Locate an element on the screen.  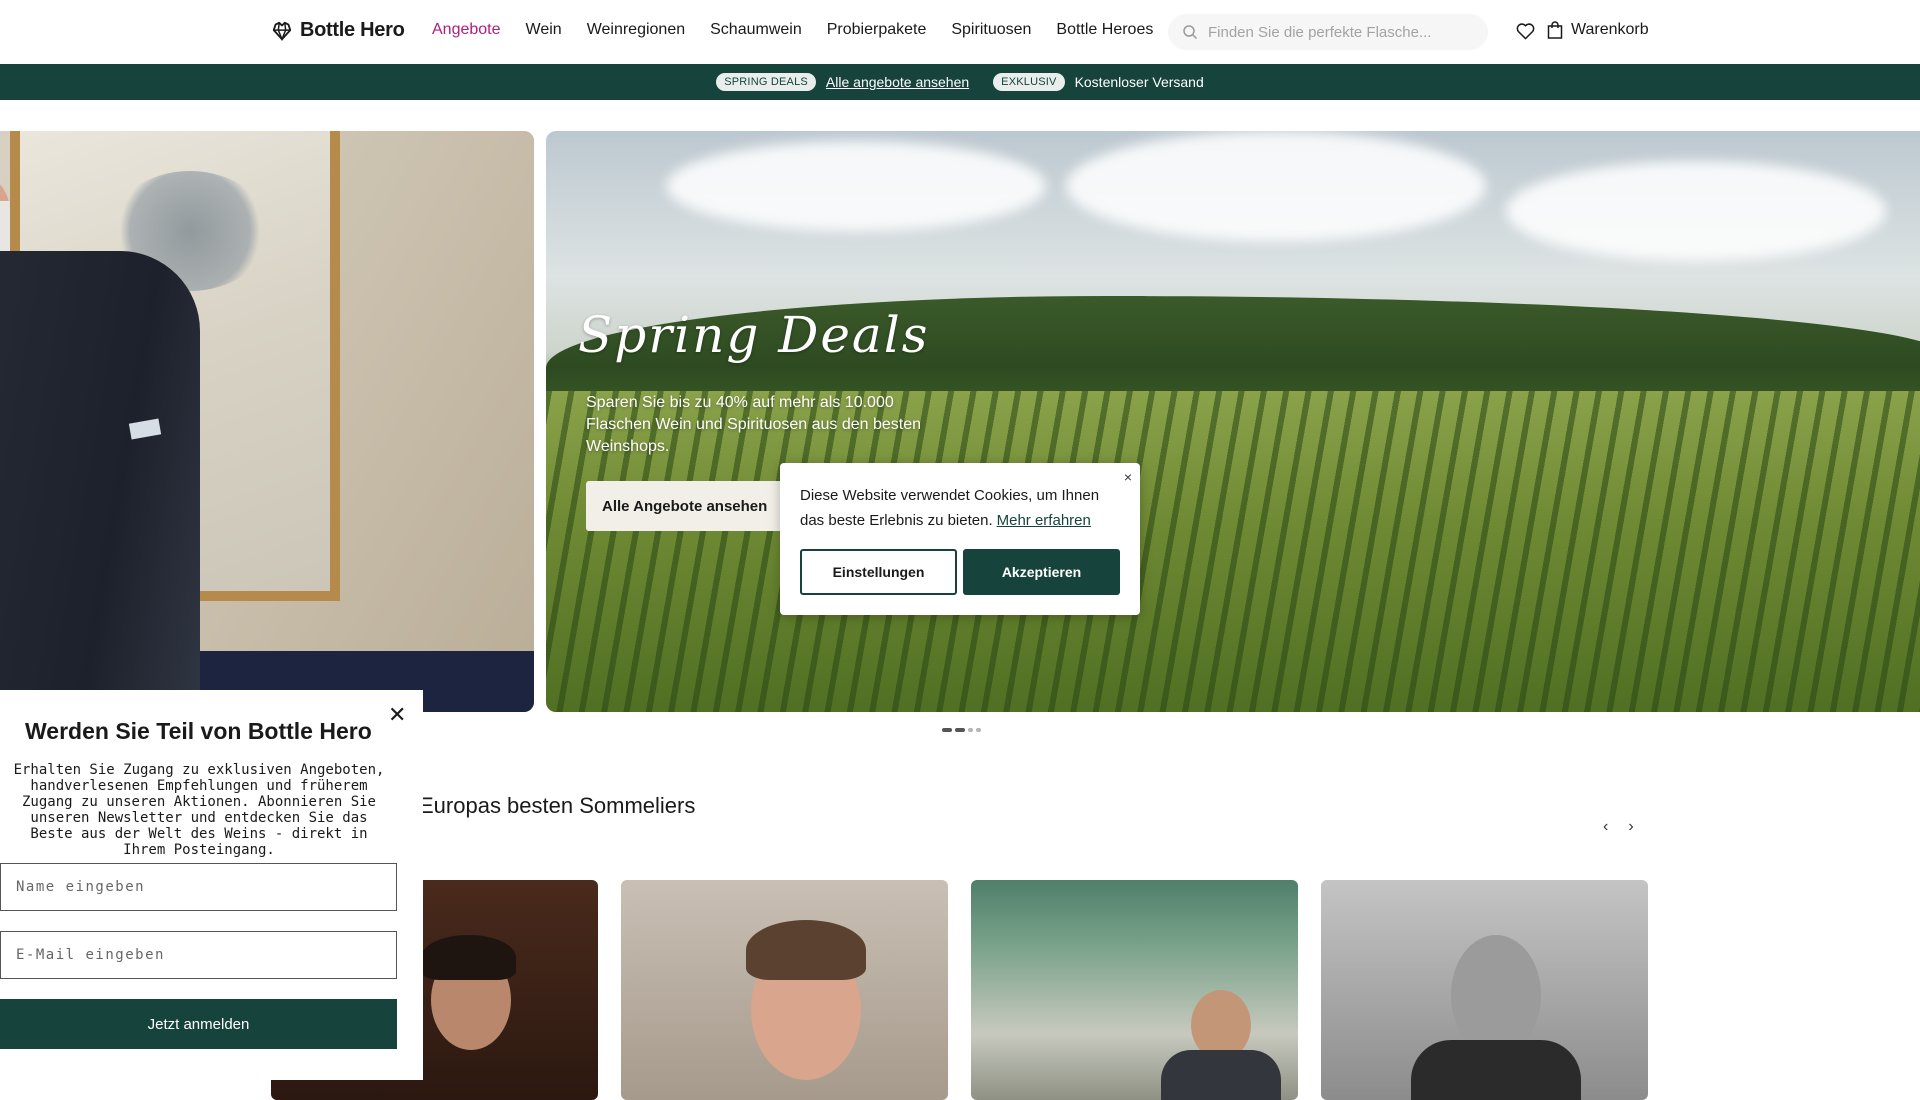
suit-image is located at coordinates (100, 481).